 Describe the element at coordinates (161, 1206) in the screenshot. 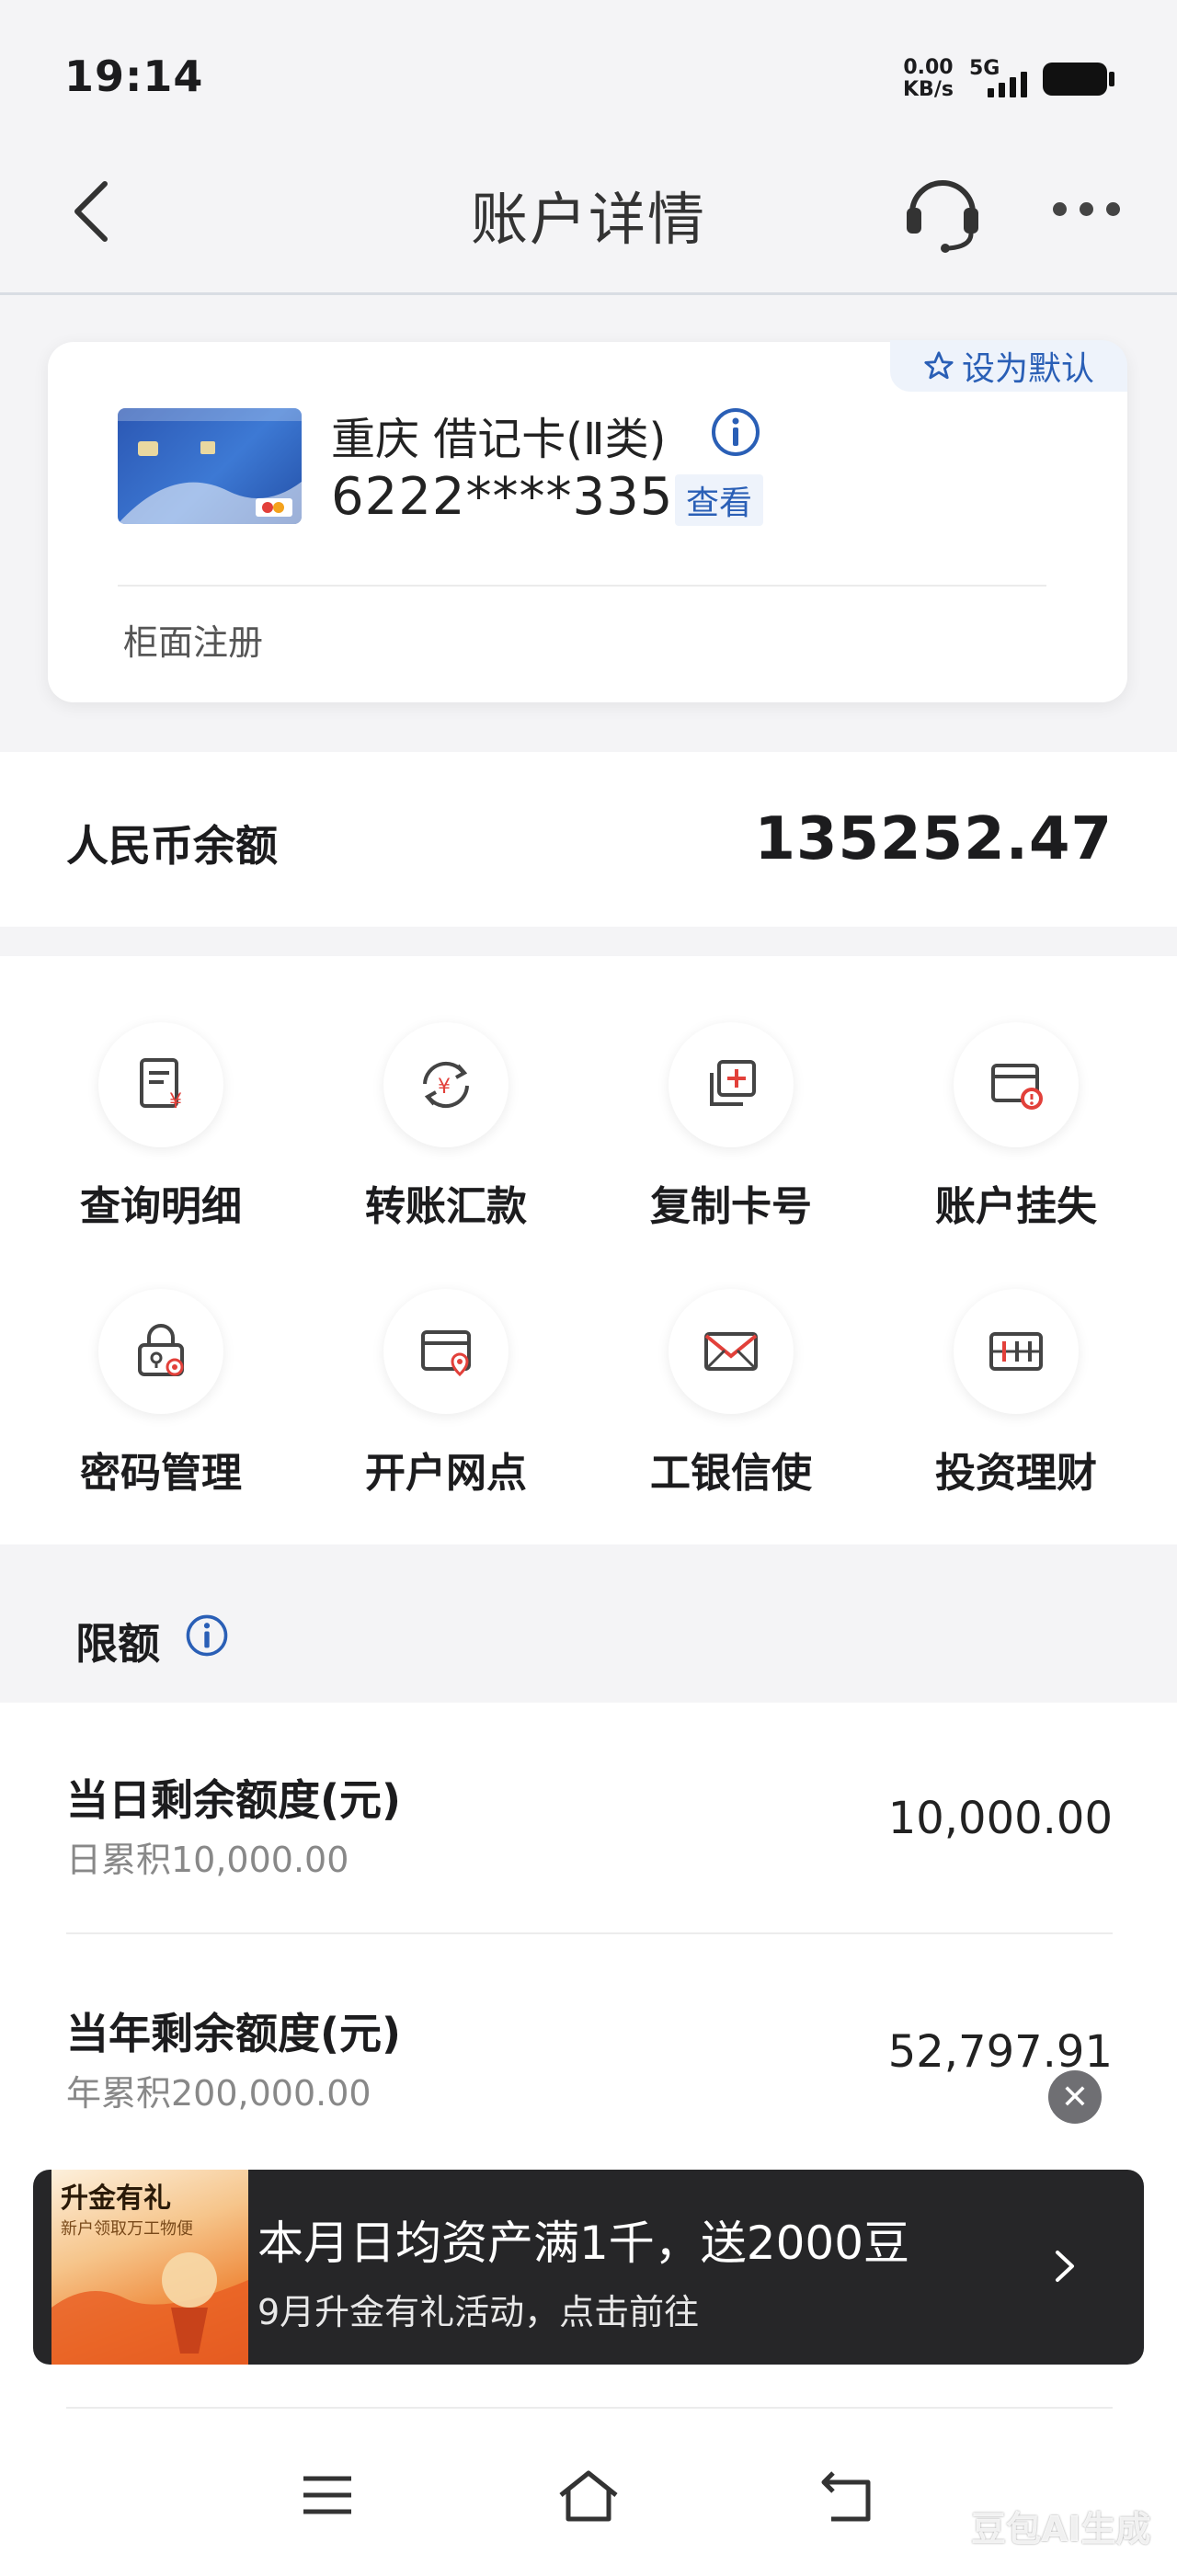

I see `function-label: 查询明细` at that location.